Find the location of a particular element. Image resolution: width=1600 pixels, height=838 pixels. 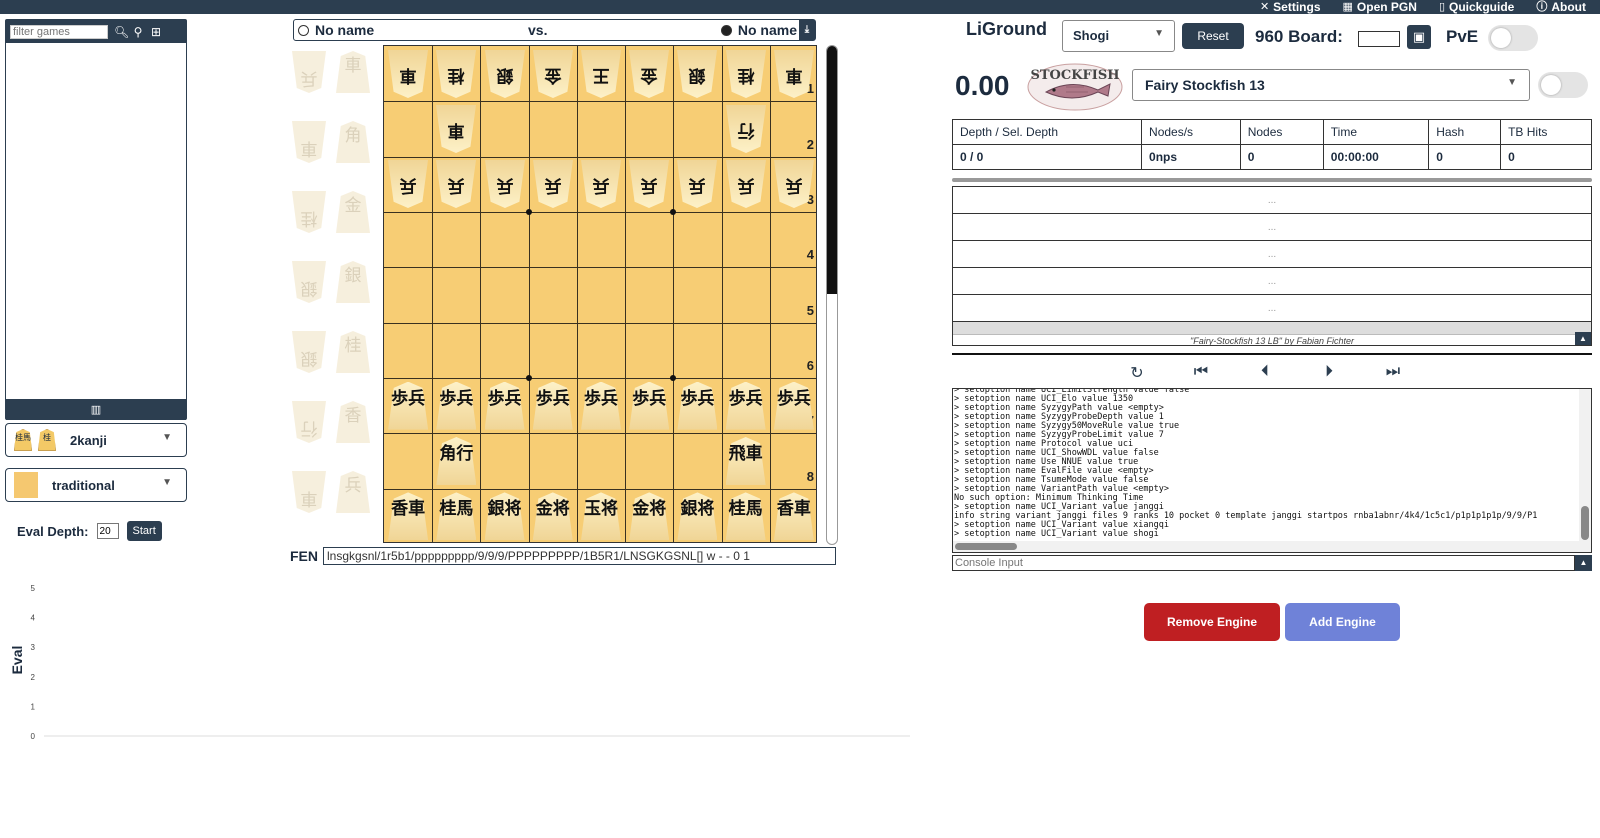

topbar-open-pgn: ▦ Open PGN is located at coordinates (1380, 7).